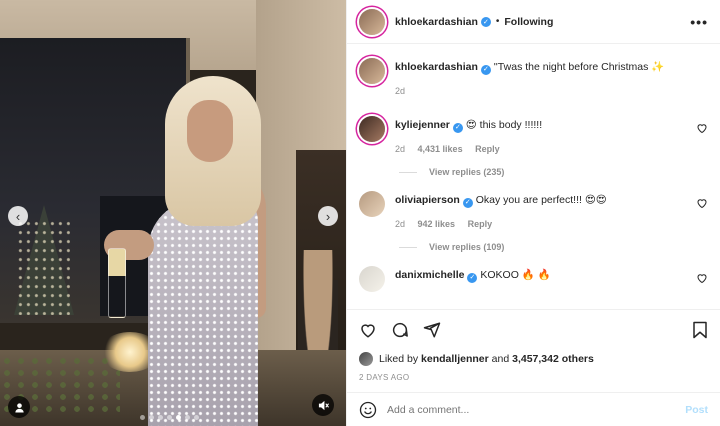 Image resolution: width=720 pixels, height=426 pixels. I want to click on commenter-username: kyliejenner, so click(422, 125).